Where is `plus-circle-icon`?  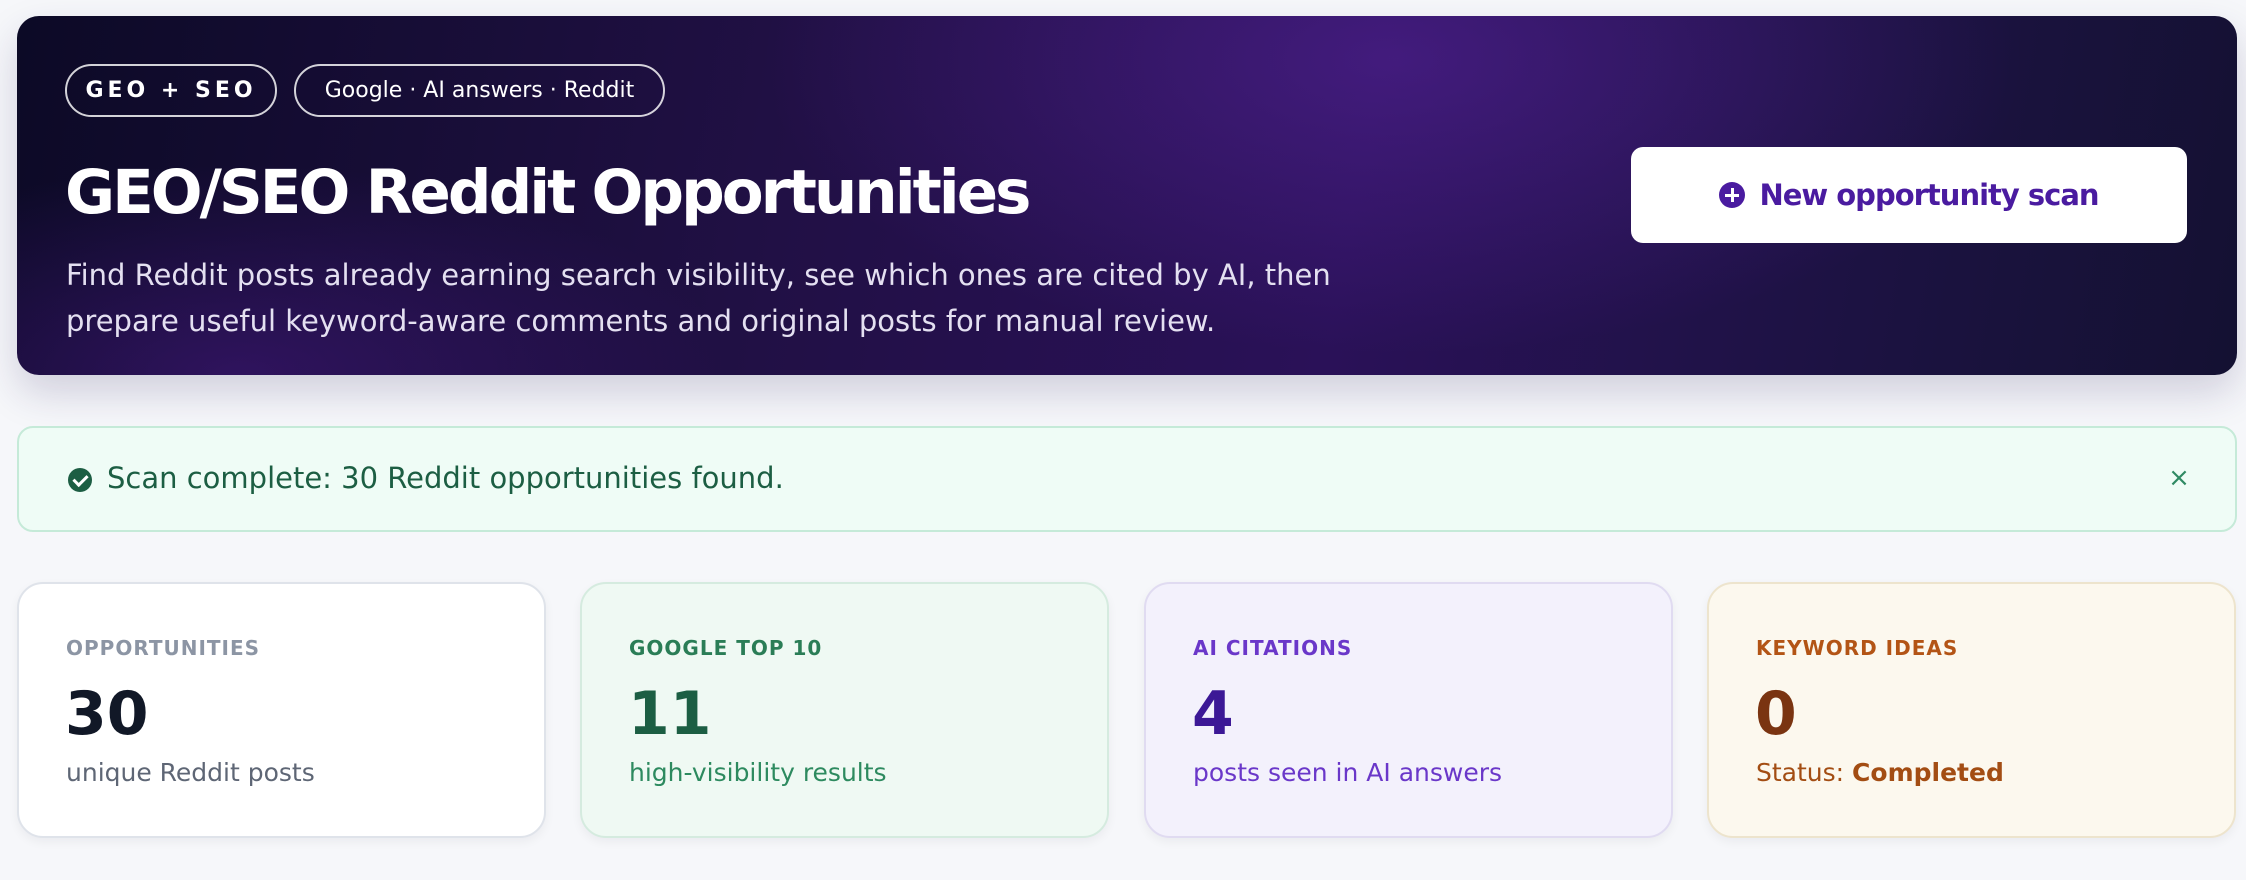
plus-circle-icon is located at coordinates (1732, 195).